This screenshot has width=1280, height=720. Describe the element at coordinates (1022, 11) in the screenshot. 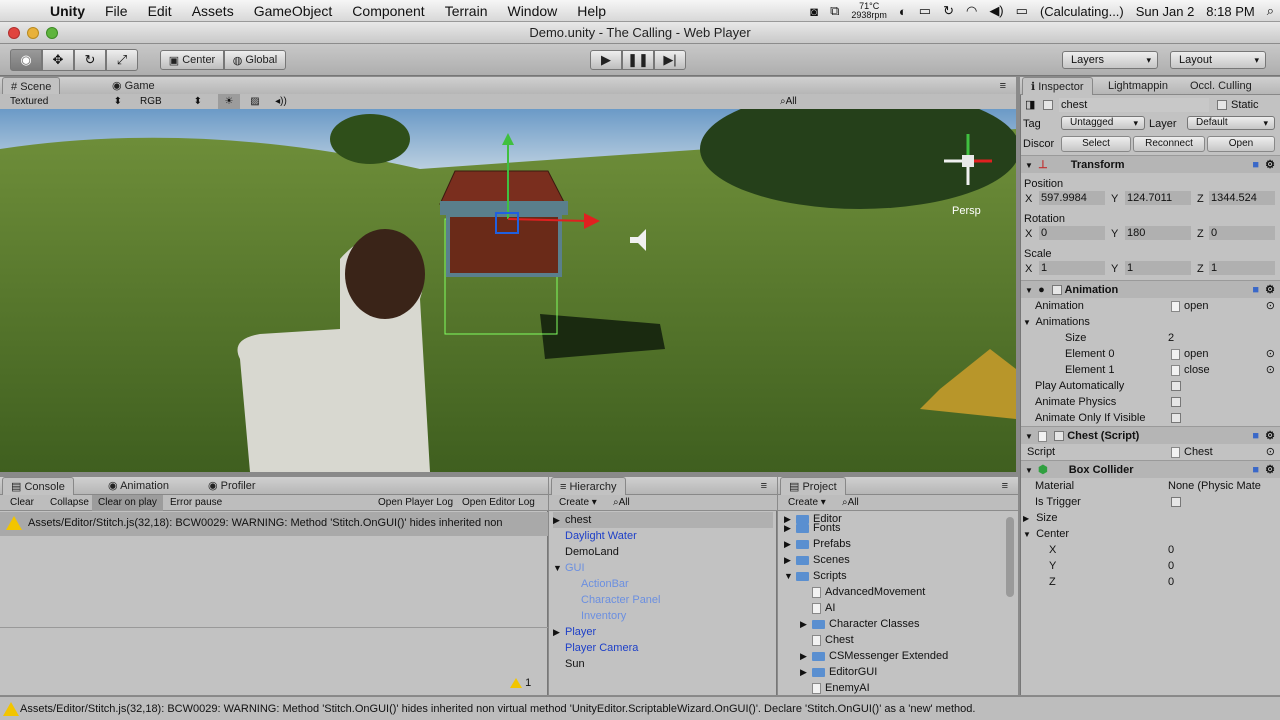

I see `battery-icon: ▭` at that location.